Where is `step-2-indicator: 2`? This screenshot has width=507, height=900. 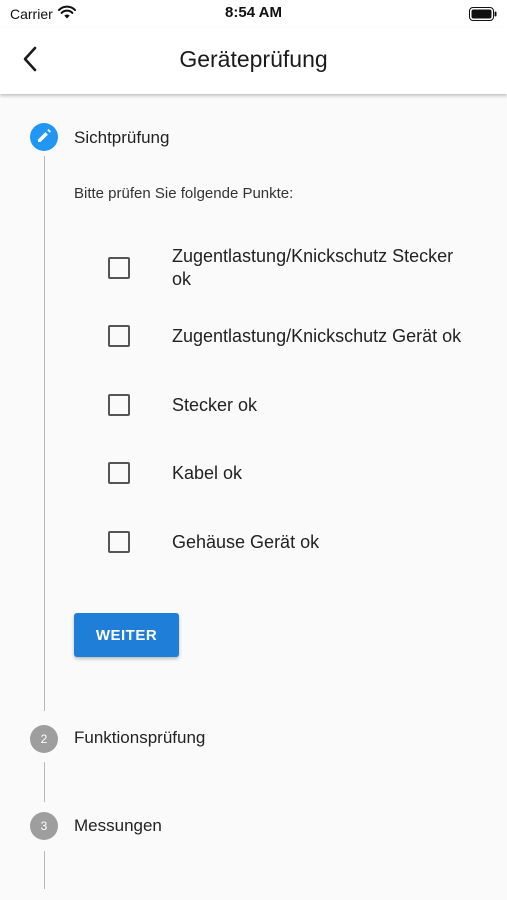 step-2-indicator: 2 is located at coordinates (44, 739).